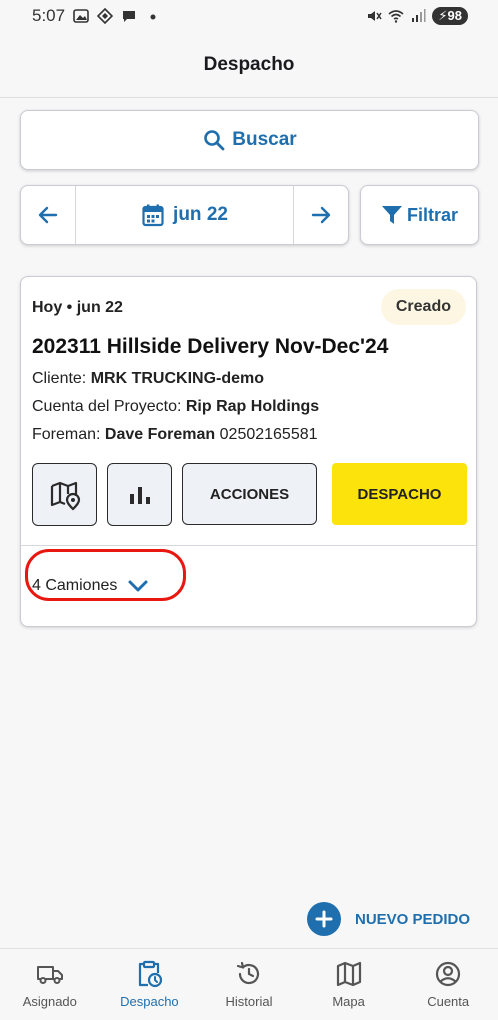 Image resolution: width=498 pixels, height=1020 pixels. I want to click on card-divider, so click(248, 545).